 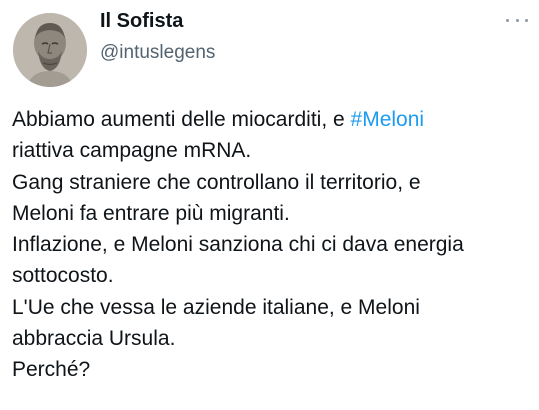 I want to click on hashtag-link: #Meloni, so click(x=388, y=119).